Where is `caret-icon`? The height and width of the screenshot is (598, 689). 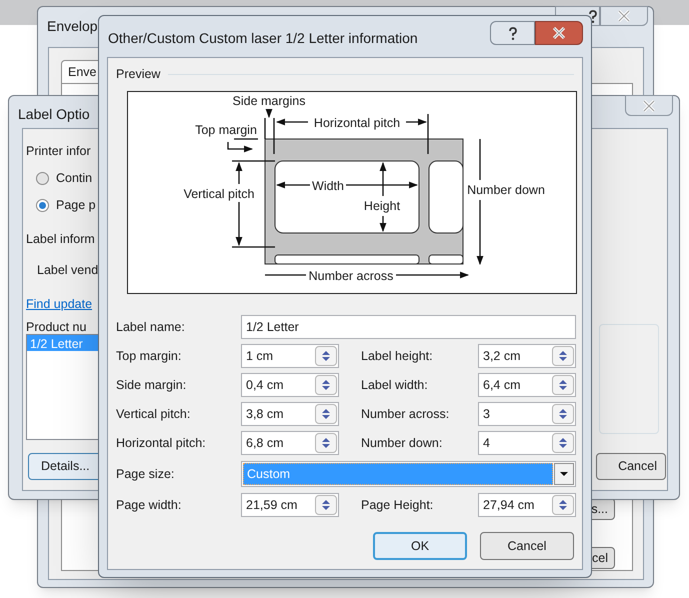
caret-icon is located at coordinates (564, 474).